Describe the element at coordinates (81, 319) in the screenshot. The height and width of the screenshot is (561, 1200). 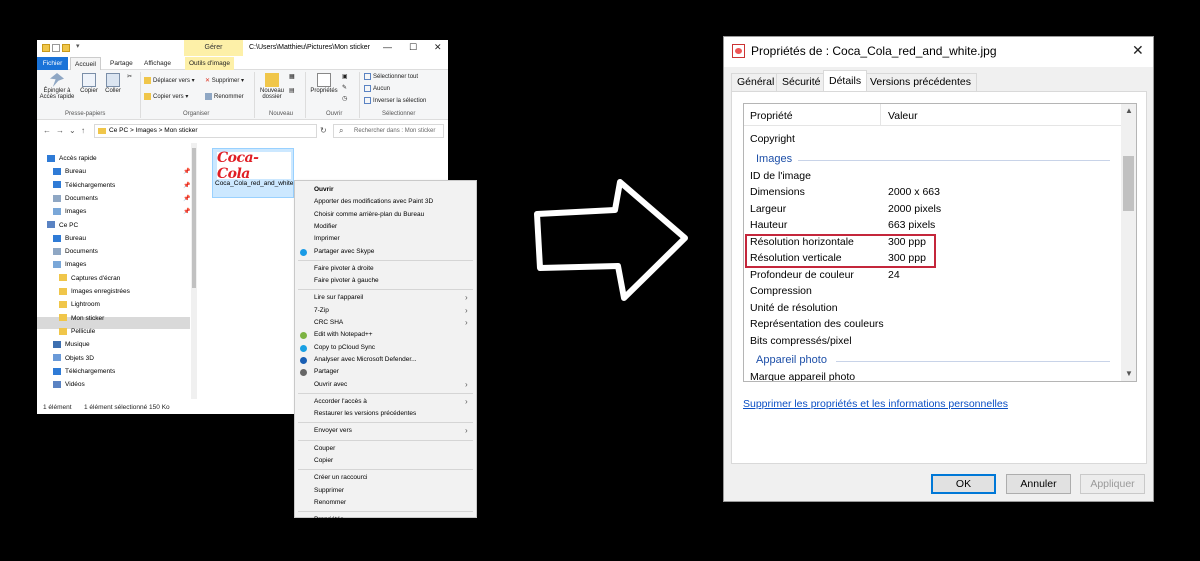
I see `nav-item: Mon sticker` at that location.